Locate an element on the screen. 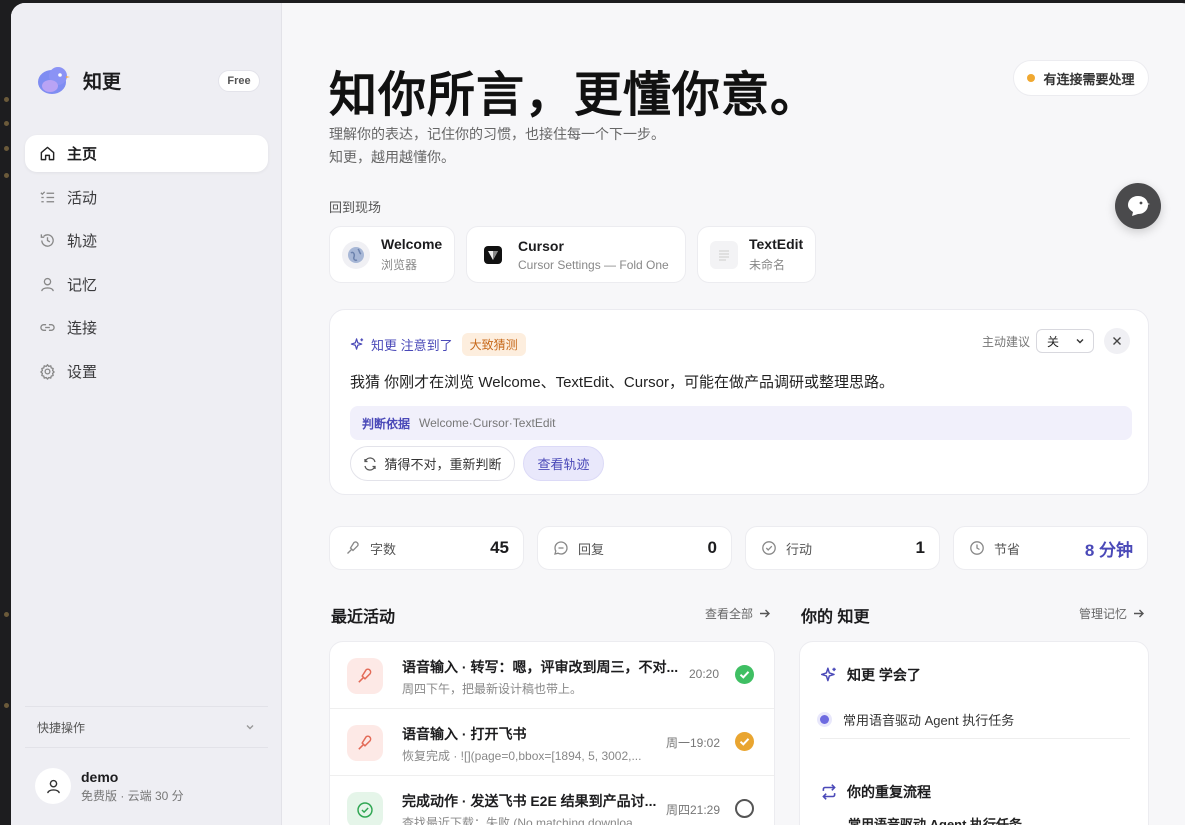  sidebar-item-memory: 记忆 is located at coordinates (146, 284).